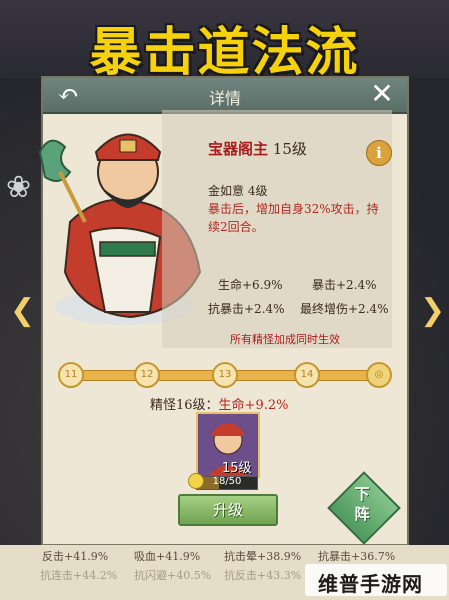 The width and height of the screenshot is (449, 600). What do you see at coordinates (344, 285) in the screenshot?
I see `stat-crit: 暴击+2.4%` at bounding box center [344, 285].